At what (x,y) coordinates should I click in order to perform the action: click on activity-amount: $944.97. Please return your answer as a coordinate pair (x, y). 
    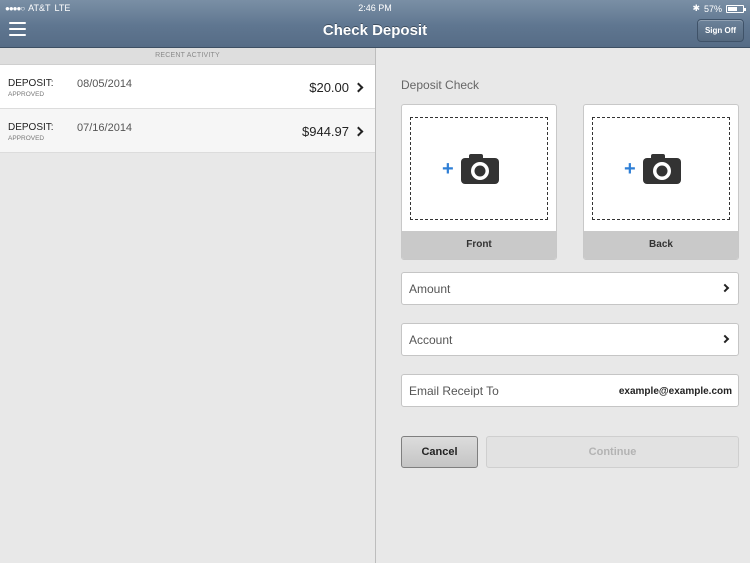
    Looking at the image, I should click on (325, 131).